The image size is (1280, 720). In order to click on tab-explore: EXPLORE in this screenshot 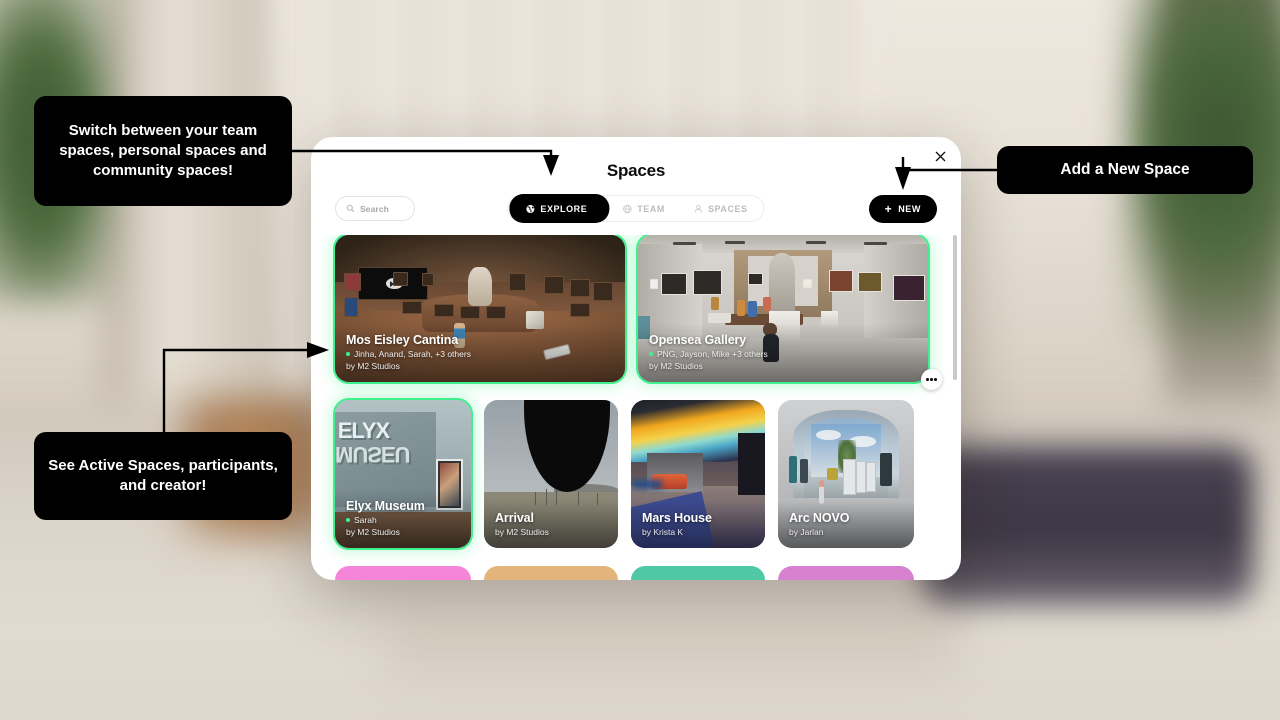, I will do `click(559, 208)`.